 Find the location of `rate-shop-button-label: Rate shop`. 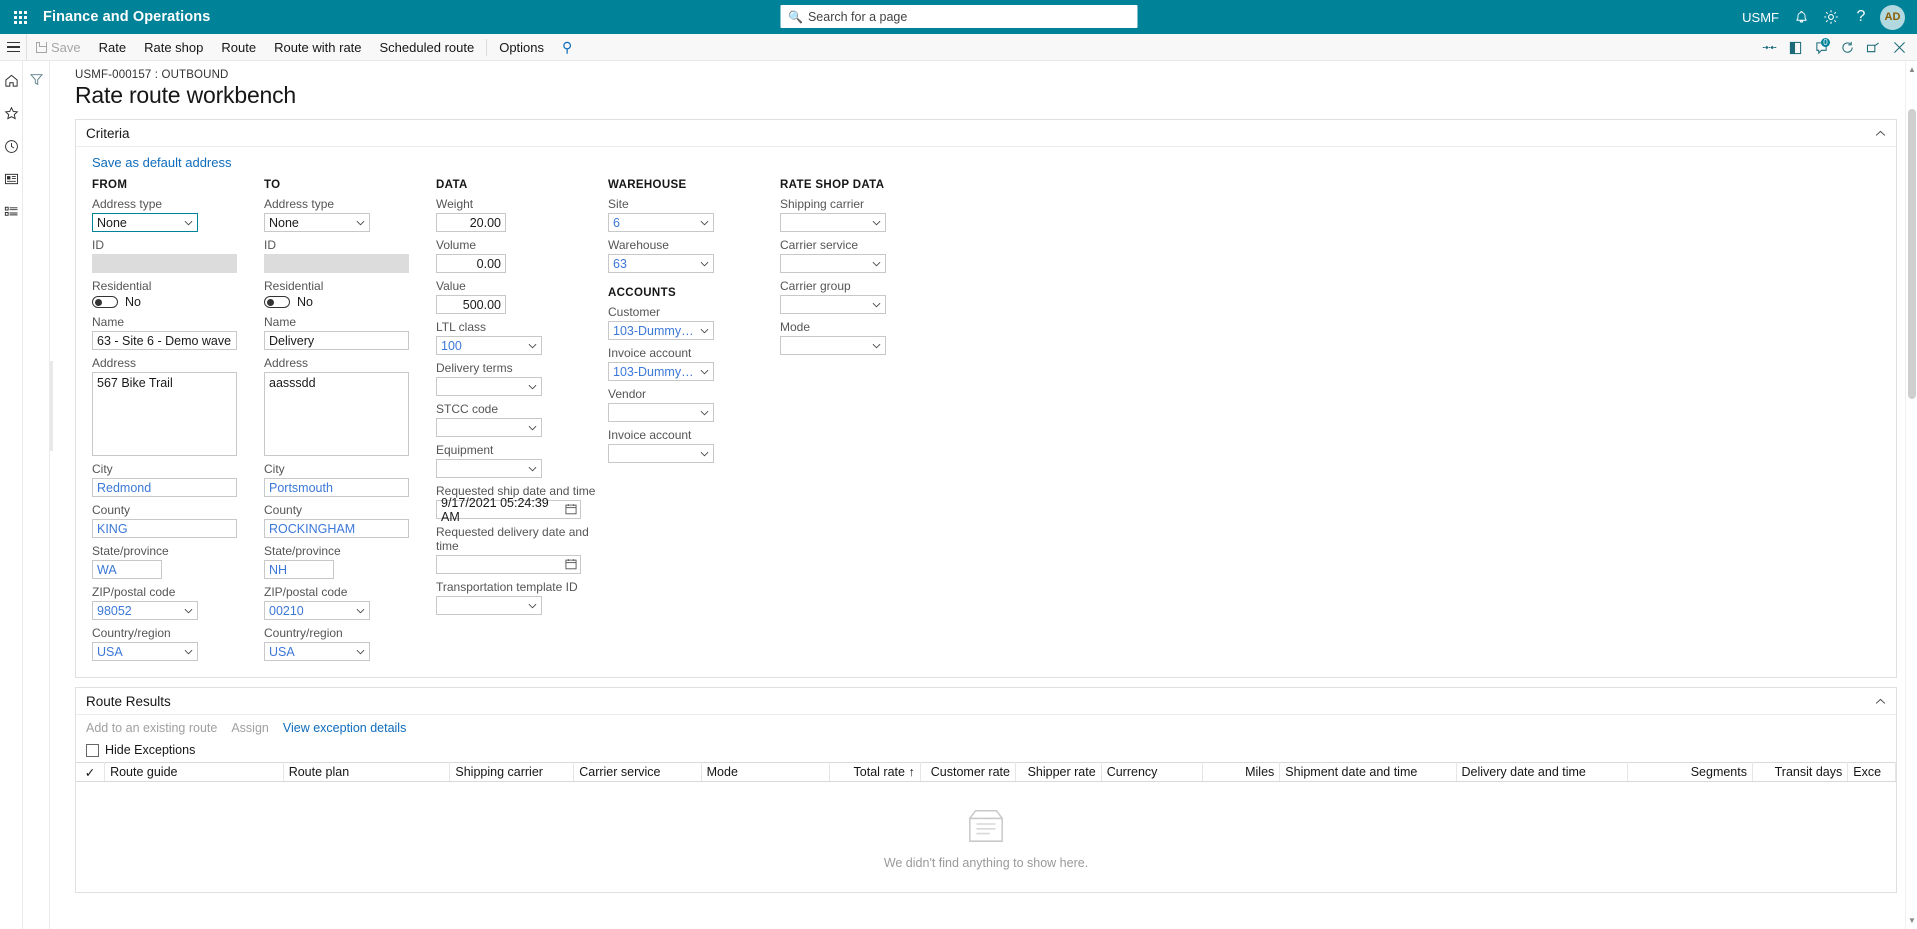

rate-shop-button-label: Rate shop is located at coordinates (174, 47).